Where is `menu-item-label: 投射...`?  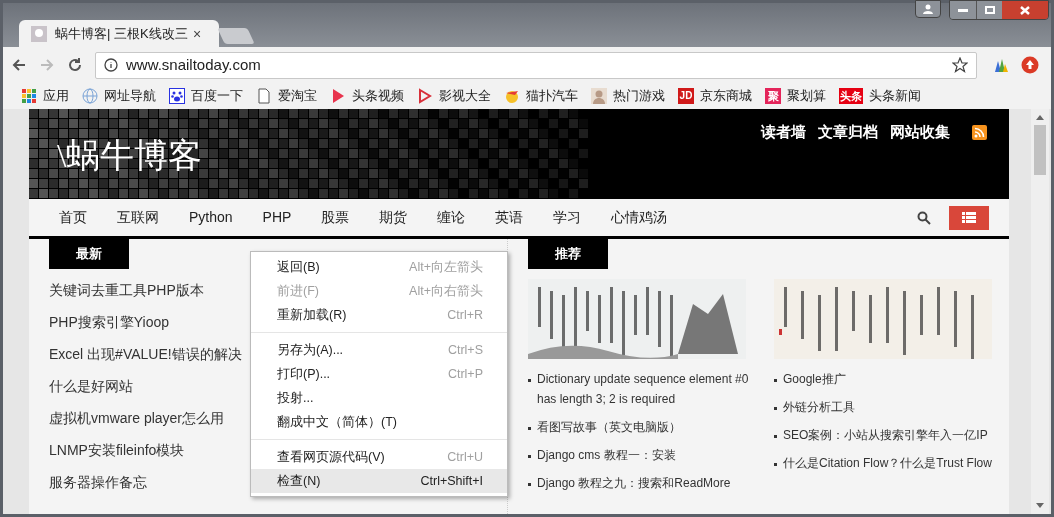 menu-item-label: 投射... is located at coordinates (295, 398).